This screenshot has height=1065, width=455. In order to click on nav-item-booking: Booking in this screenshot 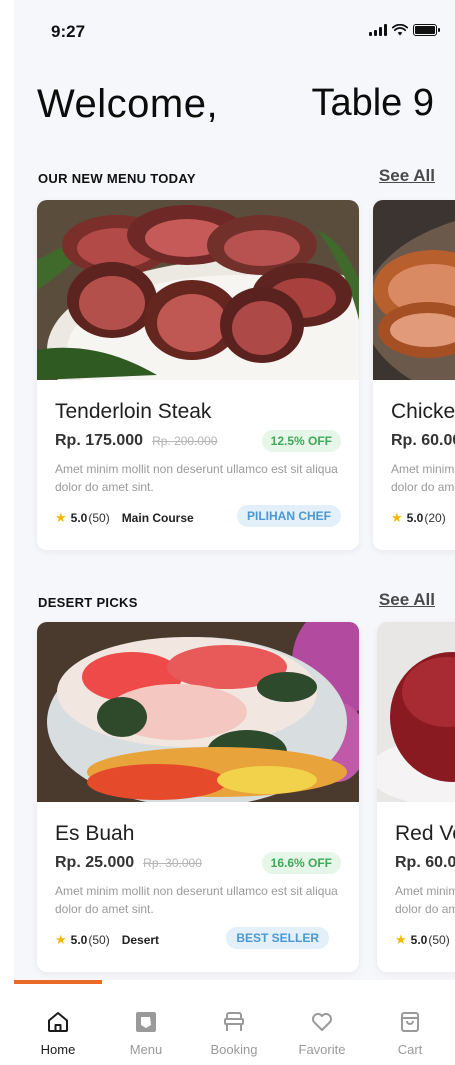, I will do `click(234, 1033)`.